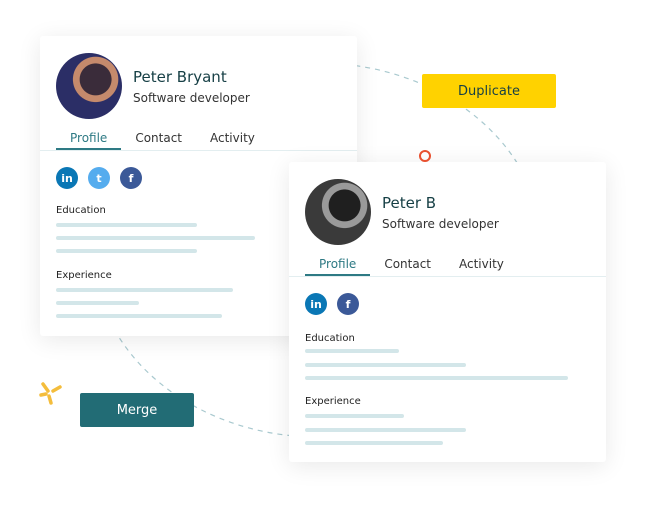 The image size is (647, 507). Describe the element at coordinates (180, 77) in the screenshot. I see `profile-name: Peter Bryant` at that location.